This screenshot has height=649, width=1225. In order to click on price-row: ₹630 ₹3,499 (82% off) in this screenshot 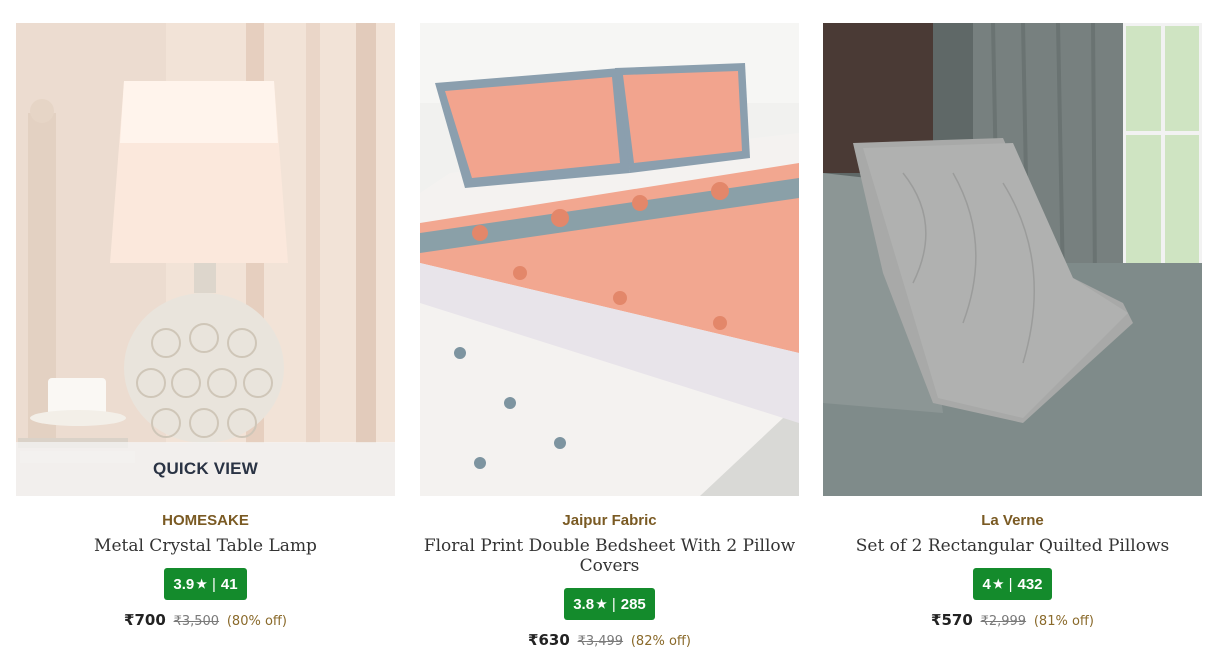, I will do `click(609, 640)`.